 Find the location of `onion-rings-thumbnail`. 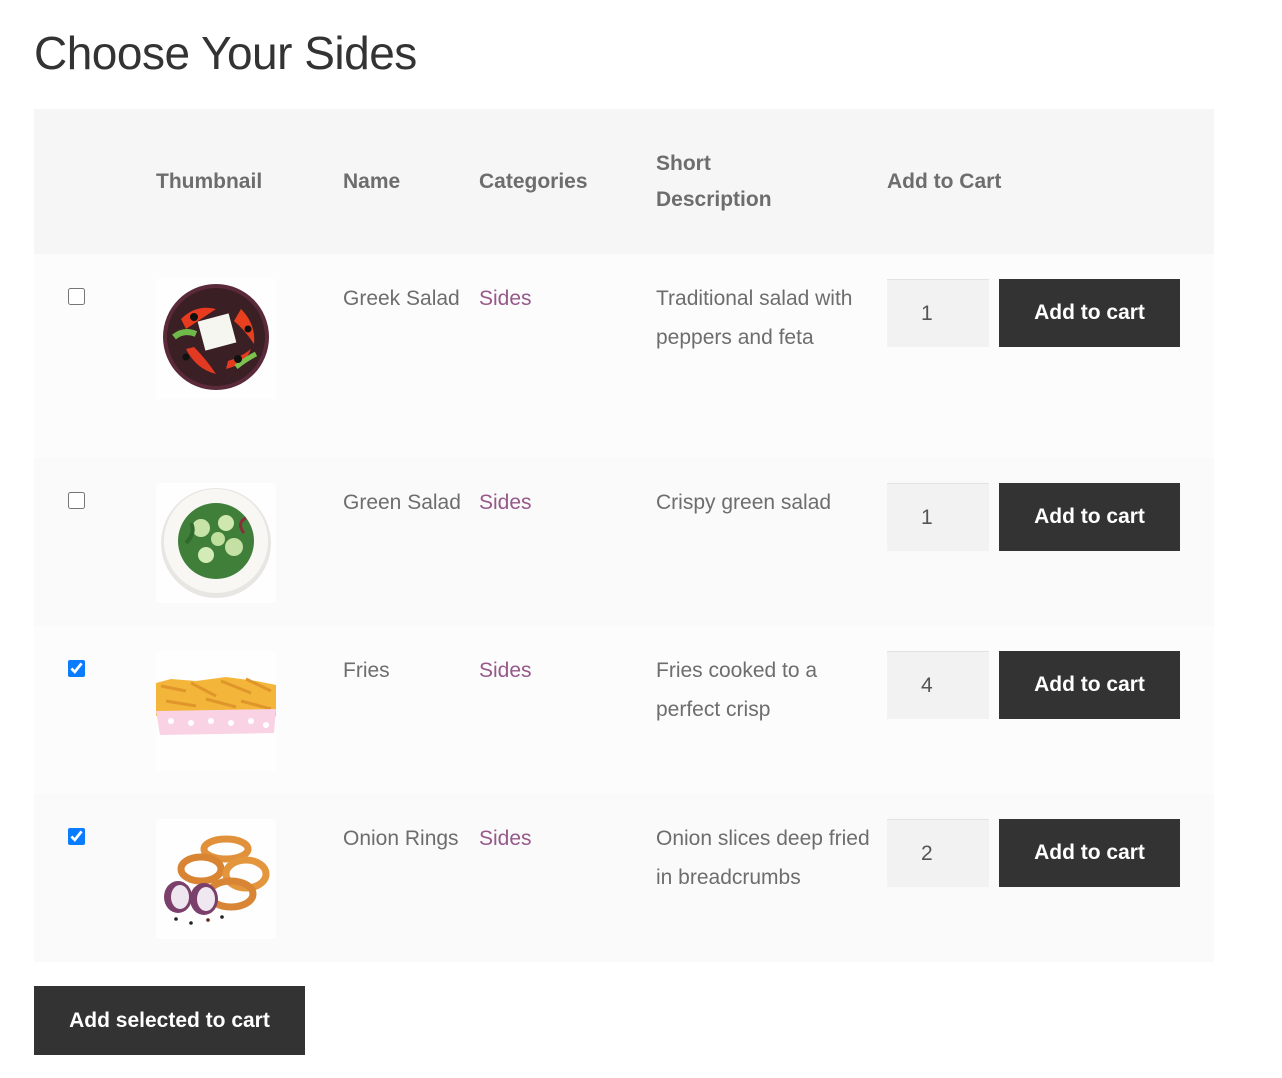

onion-rings-thumbnail is located at coordinates (216, 879).